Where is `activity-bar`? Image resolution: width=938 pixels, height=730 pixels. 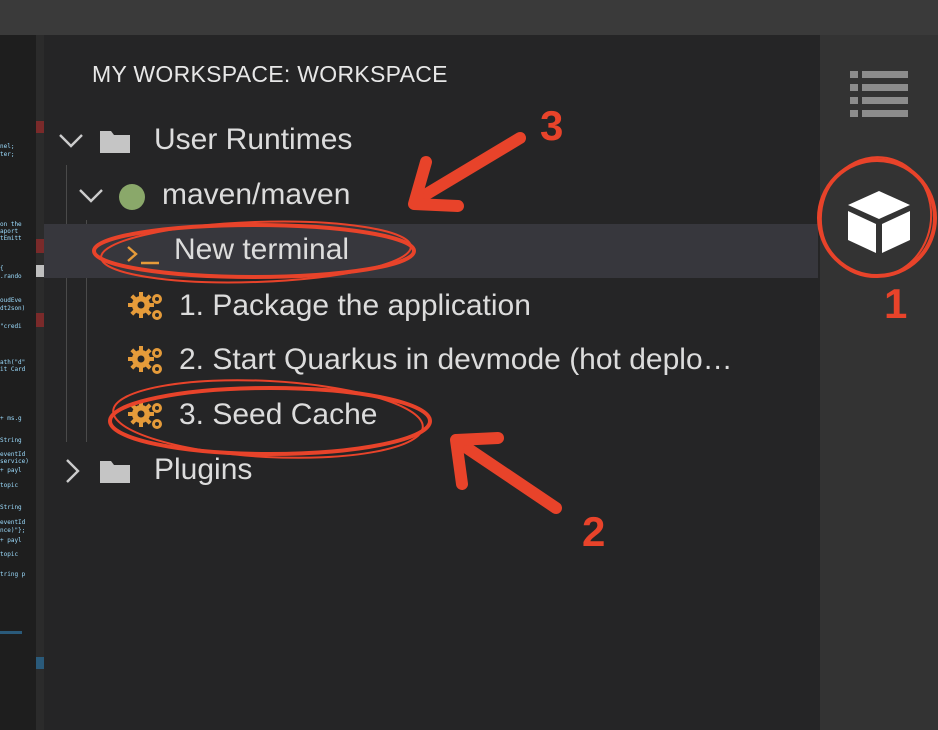
activity-bar is located at coordinates (879, 382).